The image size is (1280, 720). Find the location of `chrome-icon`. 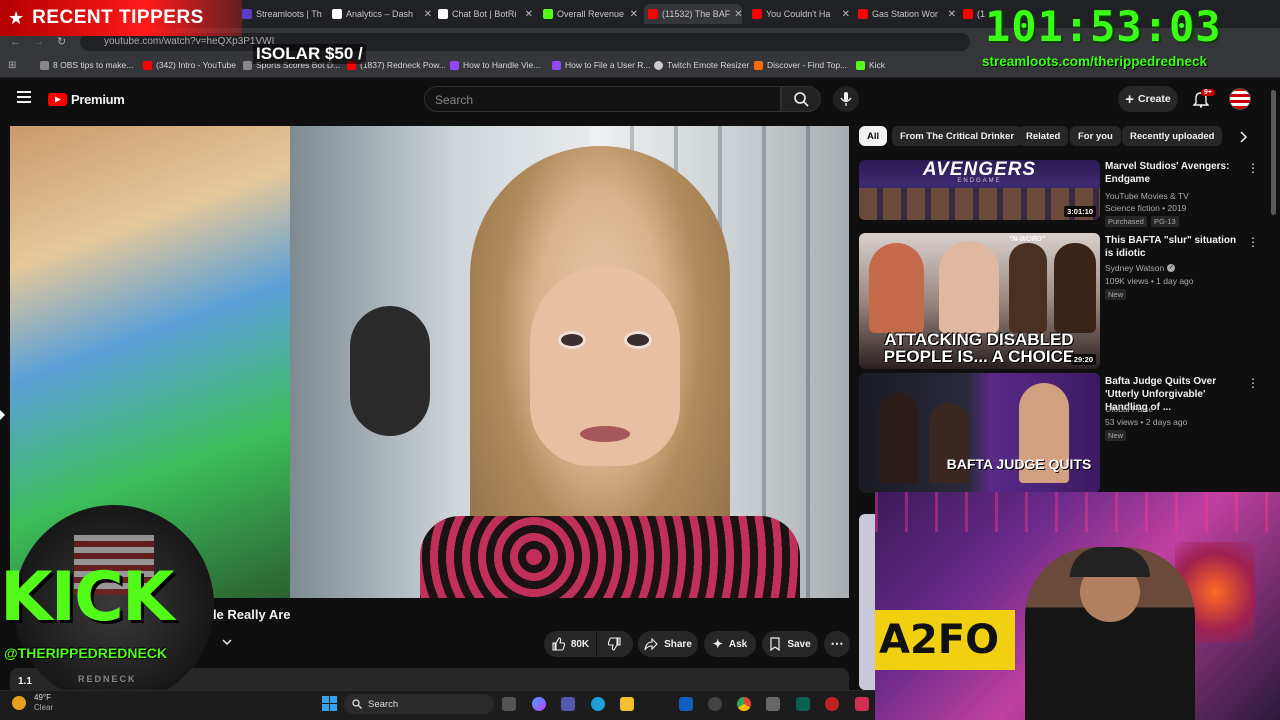

chrome-icon is located at coordinates (744, 704).